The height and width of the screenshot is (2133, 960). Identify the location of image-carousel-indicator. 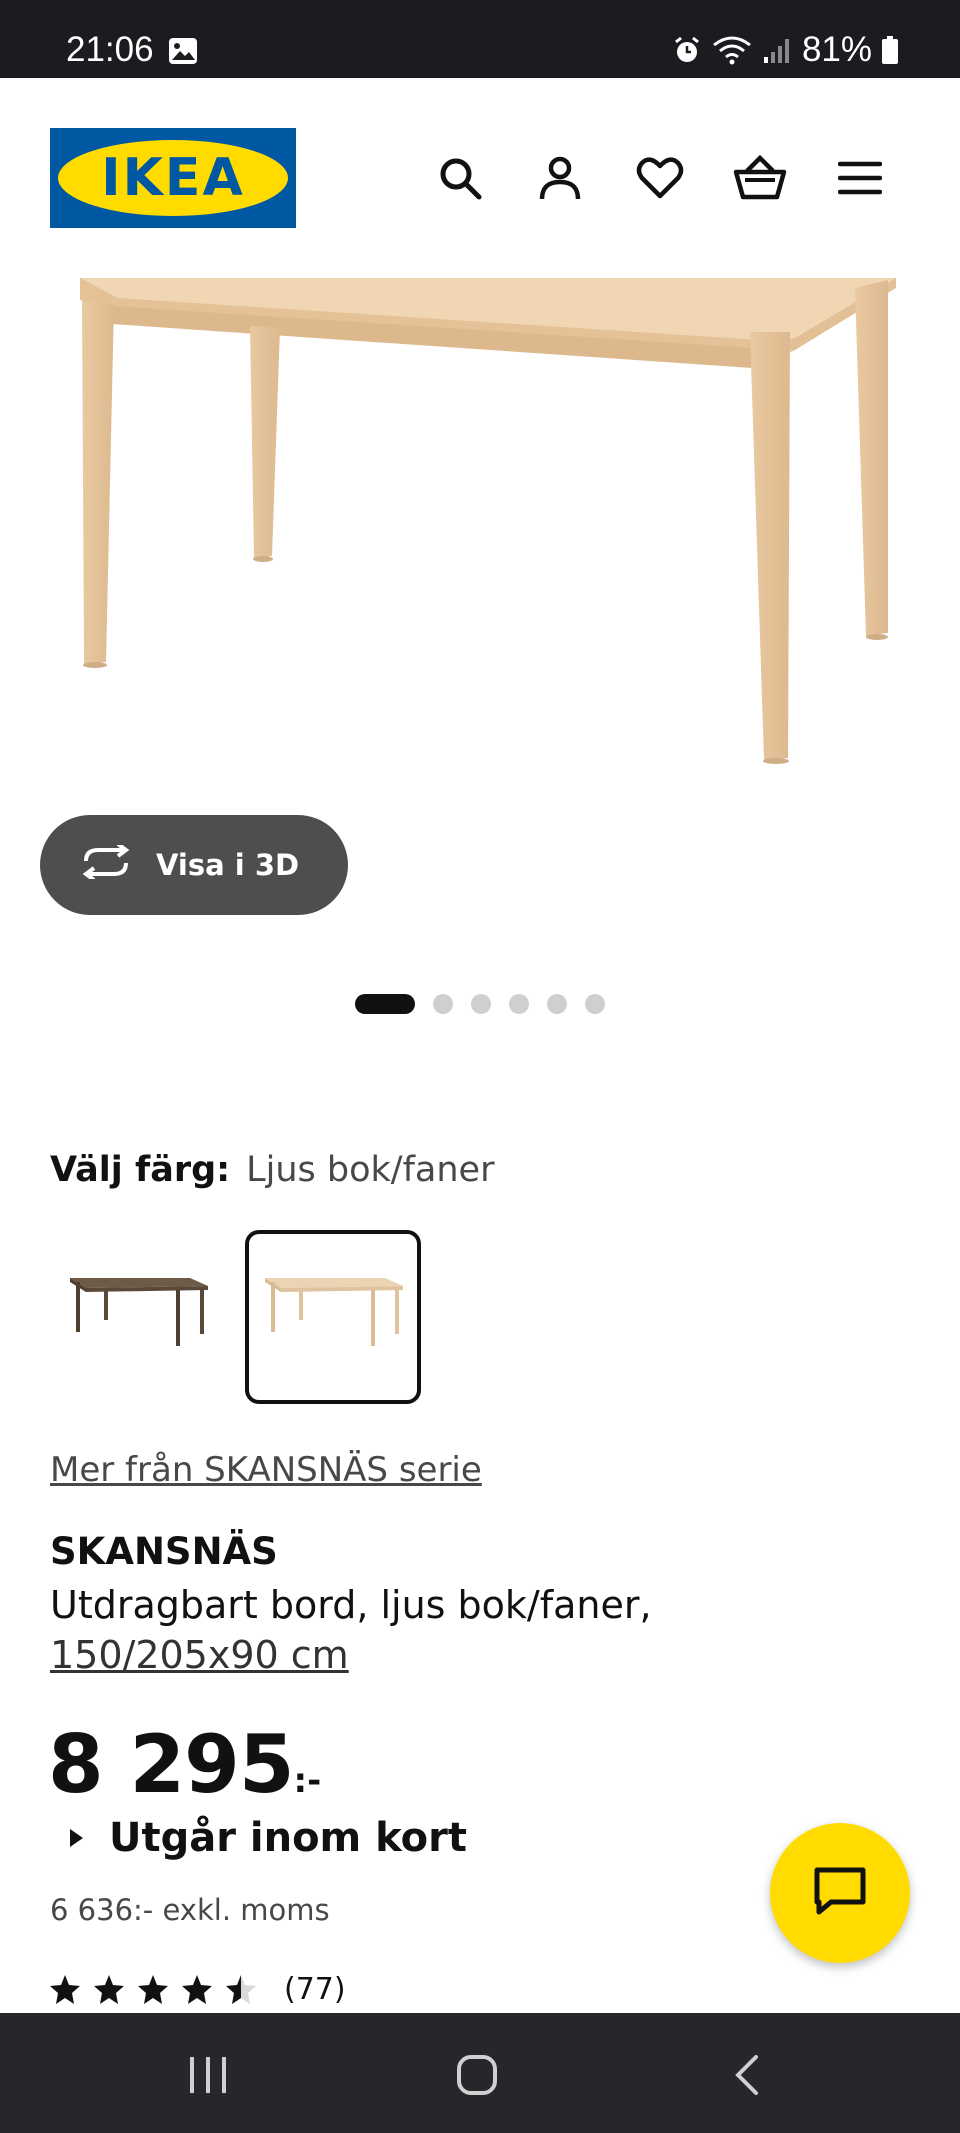
(480, 1004).